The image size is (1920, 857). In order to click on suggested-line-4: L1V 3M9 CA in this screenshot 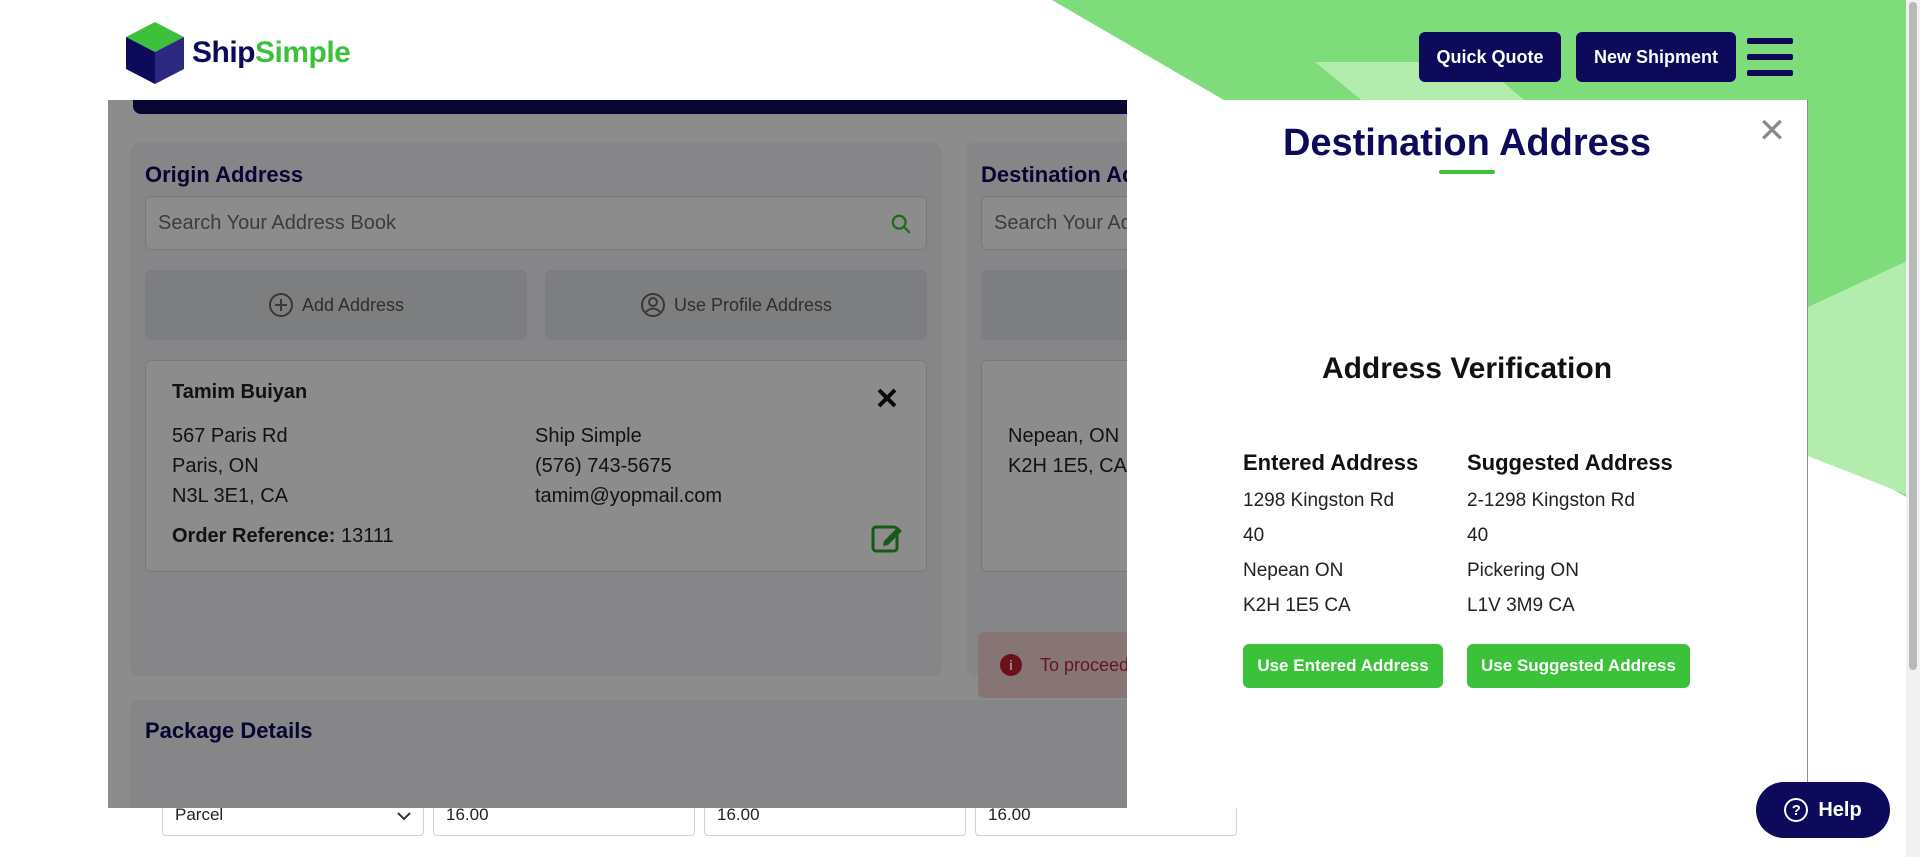, I will do `click(1521, 605)`.